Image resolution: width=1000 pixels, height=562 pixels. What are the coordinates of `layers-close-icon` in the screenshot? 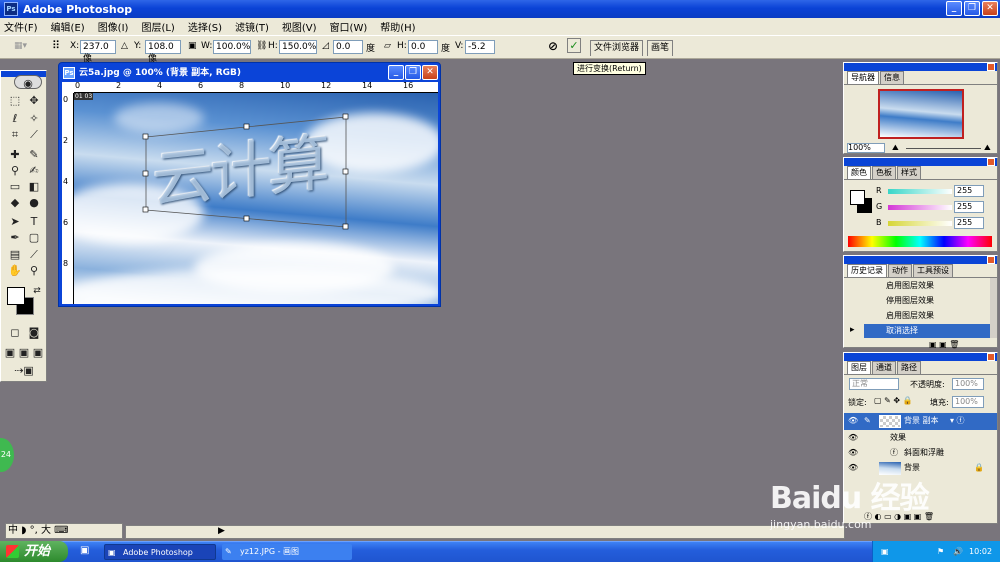 It's located at (991, 357).